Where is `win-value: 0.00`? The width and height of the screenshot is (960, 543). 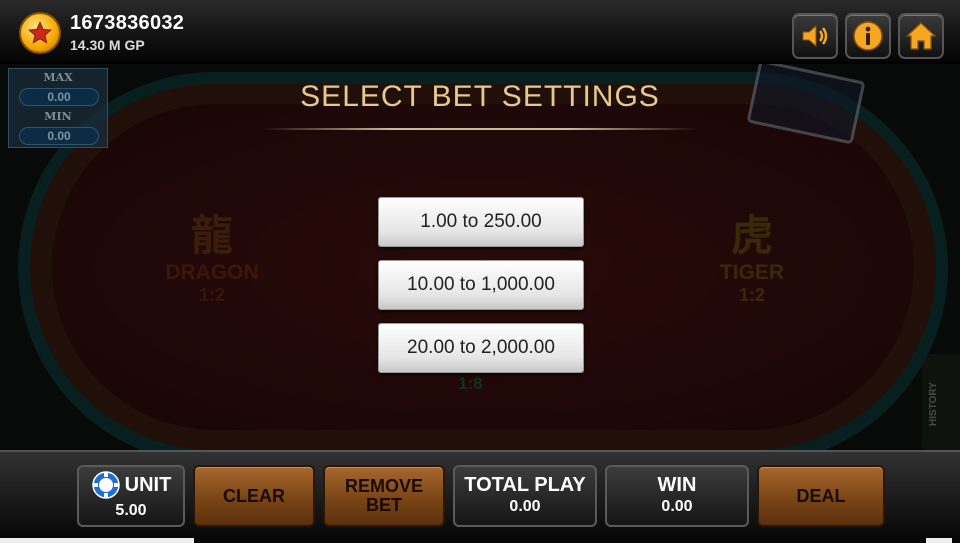 win-value: 0.00 is located at coordinates (677, 506).